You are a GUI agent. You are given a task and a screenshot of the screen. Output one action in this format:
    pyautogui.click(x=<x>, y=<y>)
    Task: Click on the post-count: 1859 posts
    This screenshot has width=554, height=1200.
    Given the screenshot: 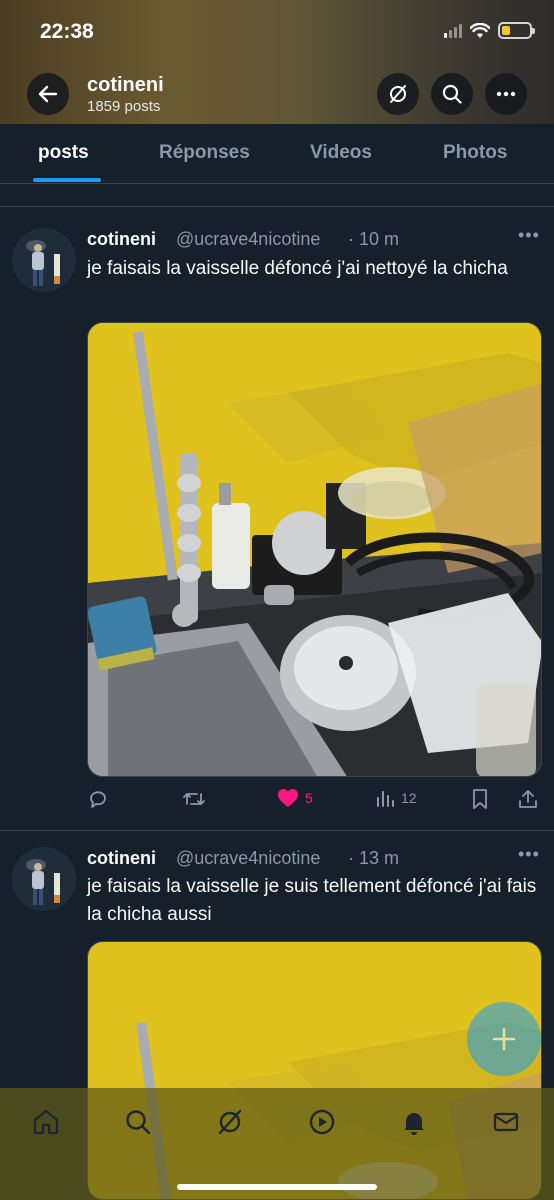 What is the action you would take?
    pyautogui.click(x=124, y=106)
    